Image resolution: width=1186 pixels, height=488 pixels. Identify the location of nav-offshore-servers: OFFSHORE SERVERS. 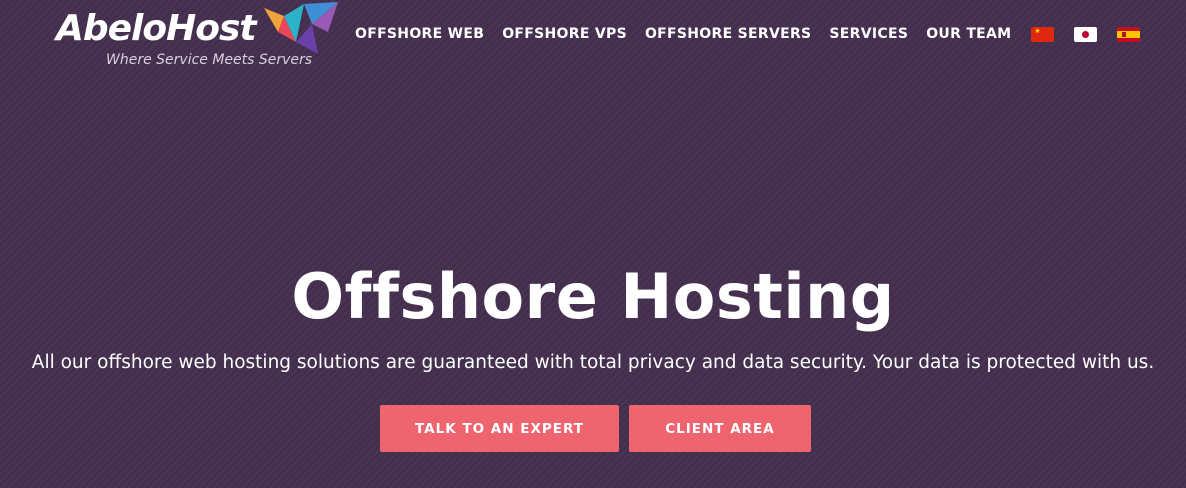
(728, 34).